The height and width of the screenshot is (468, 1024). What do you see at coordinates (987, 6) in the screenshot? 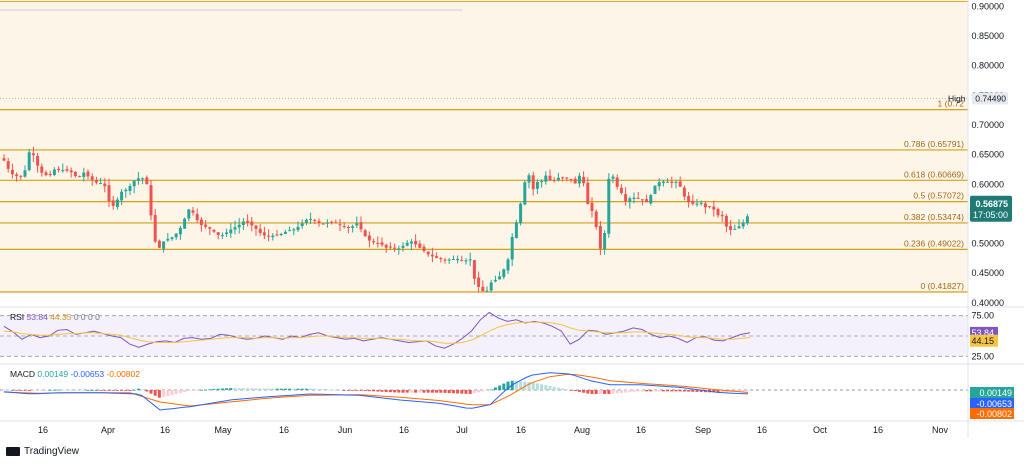
I see `price-tick-label: 0.90000` at bounding box center [987, 6].